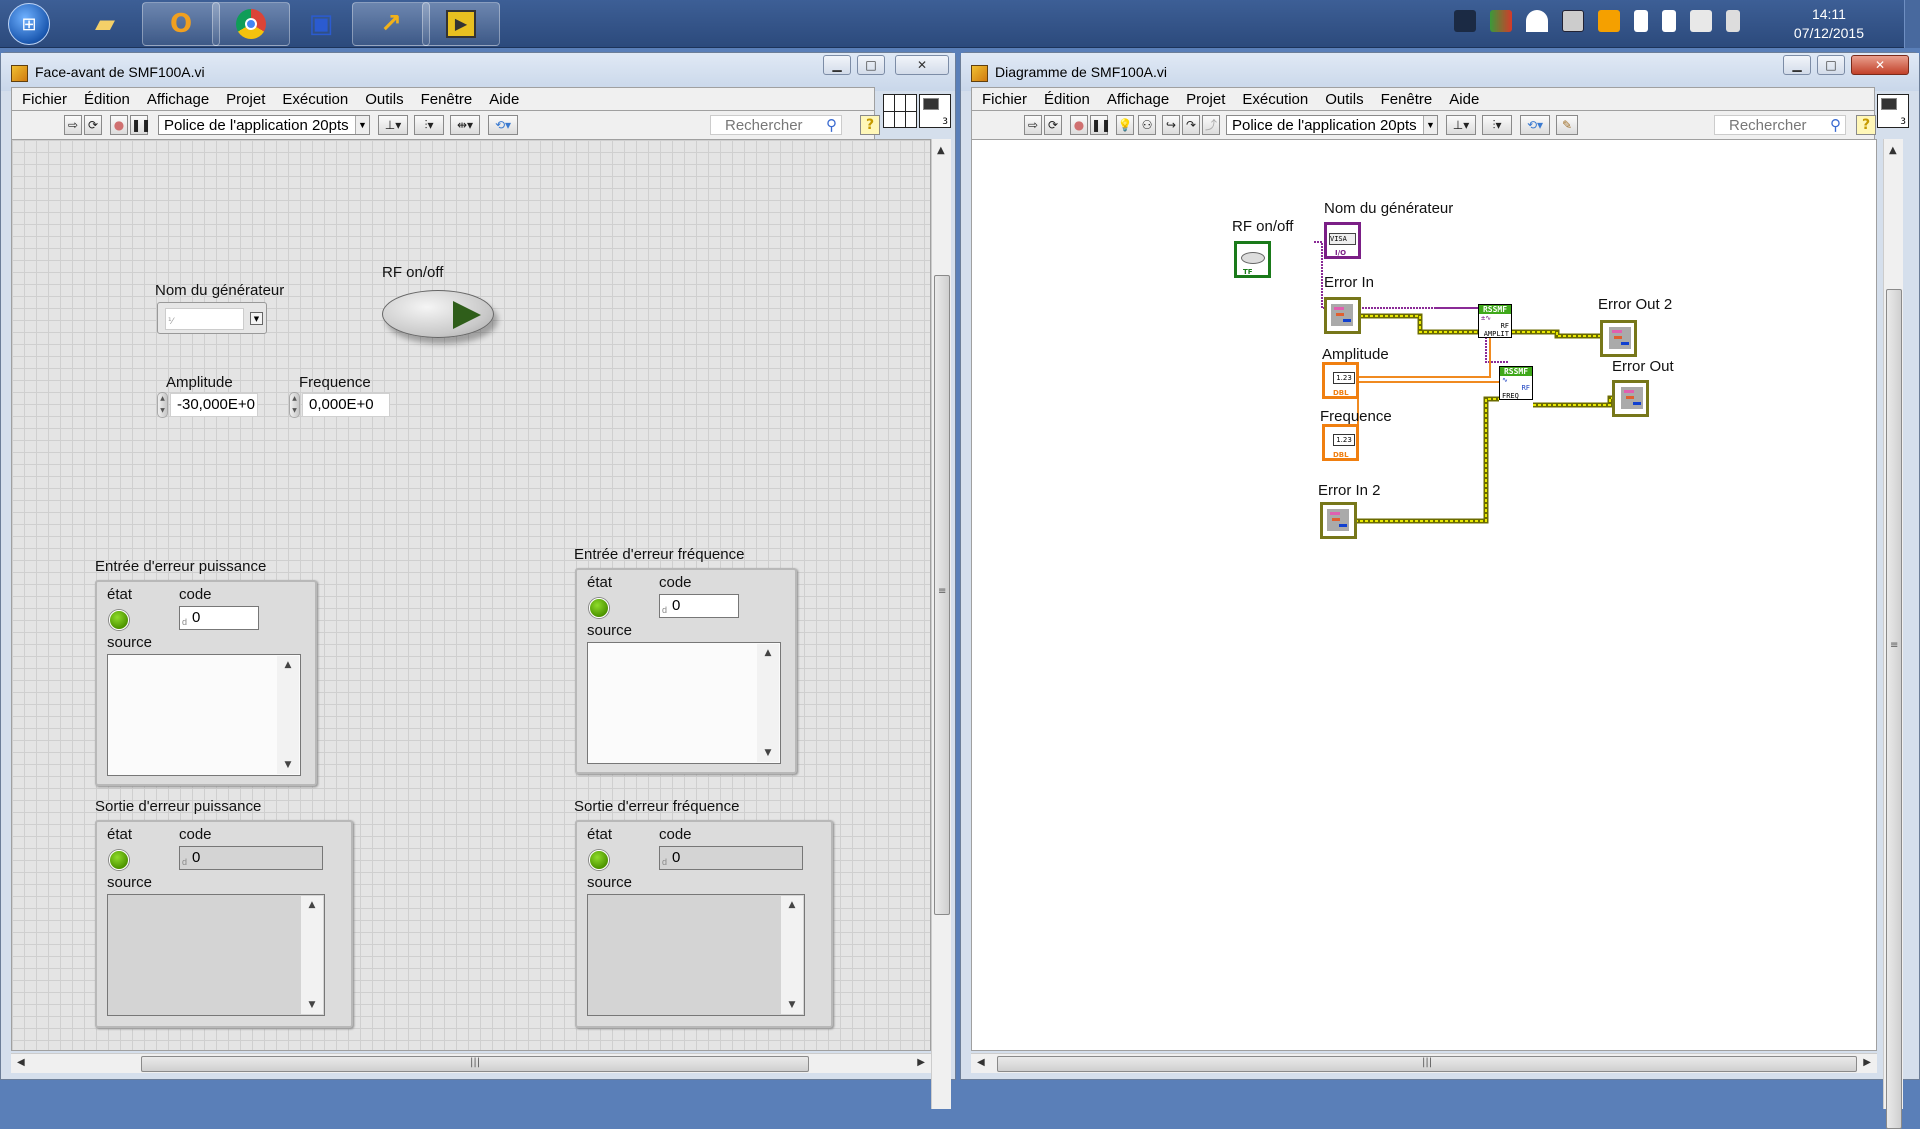  Describe the element at coordinates (1701, 21) in the screenshot. I see `network-icon` at that location.